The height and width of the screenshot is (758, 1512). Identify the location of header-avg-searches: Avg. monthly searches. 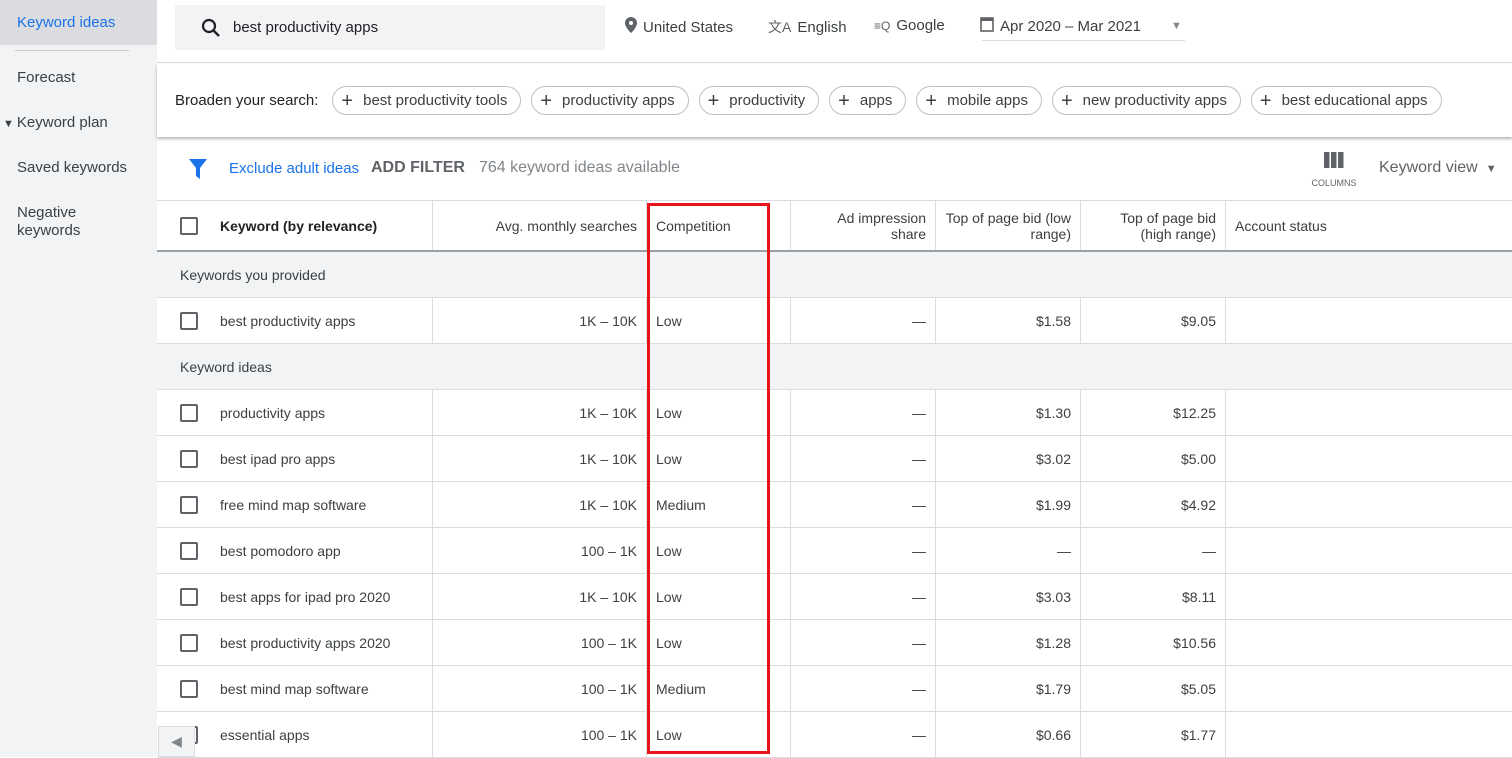
(539, 225).